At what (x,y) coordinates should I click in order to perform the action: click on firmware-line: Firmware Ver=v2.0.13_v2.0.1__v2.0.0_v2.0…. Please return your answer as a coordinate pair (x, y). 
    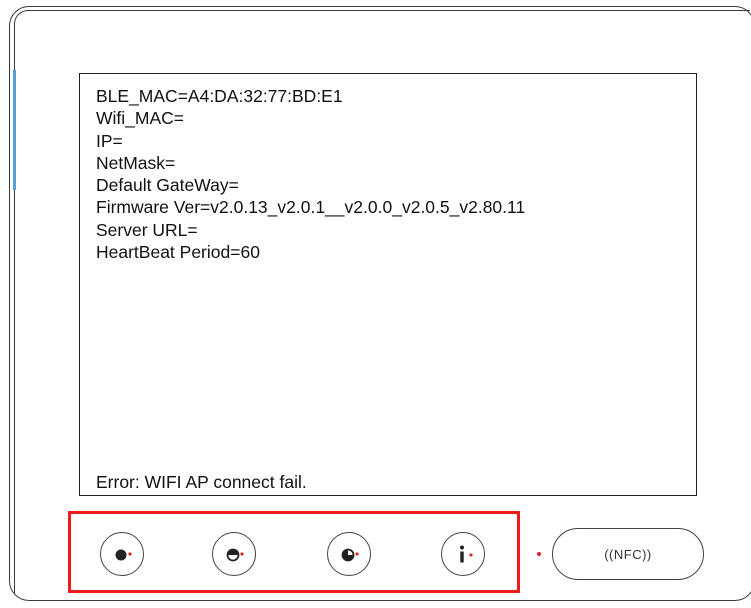
    Looking at the image, I should click on (311, 207).